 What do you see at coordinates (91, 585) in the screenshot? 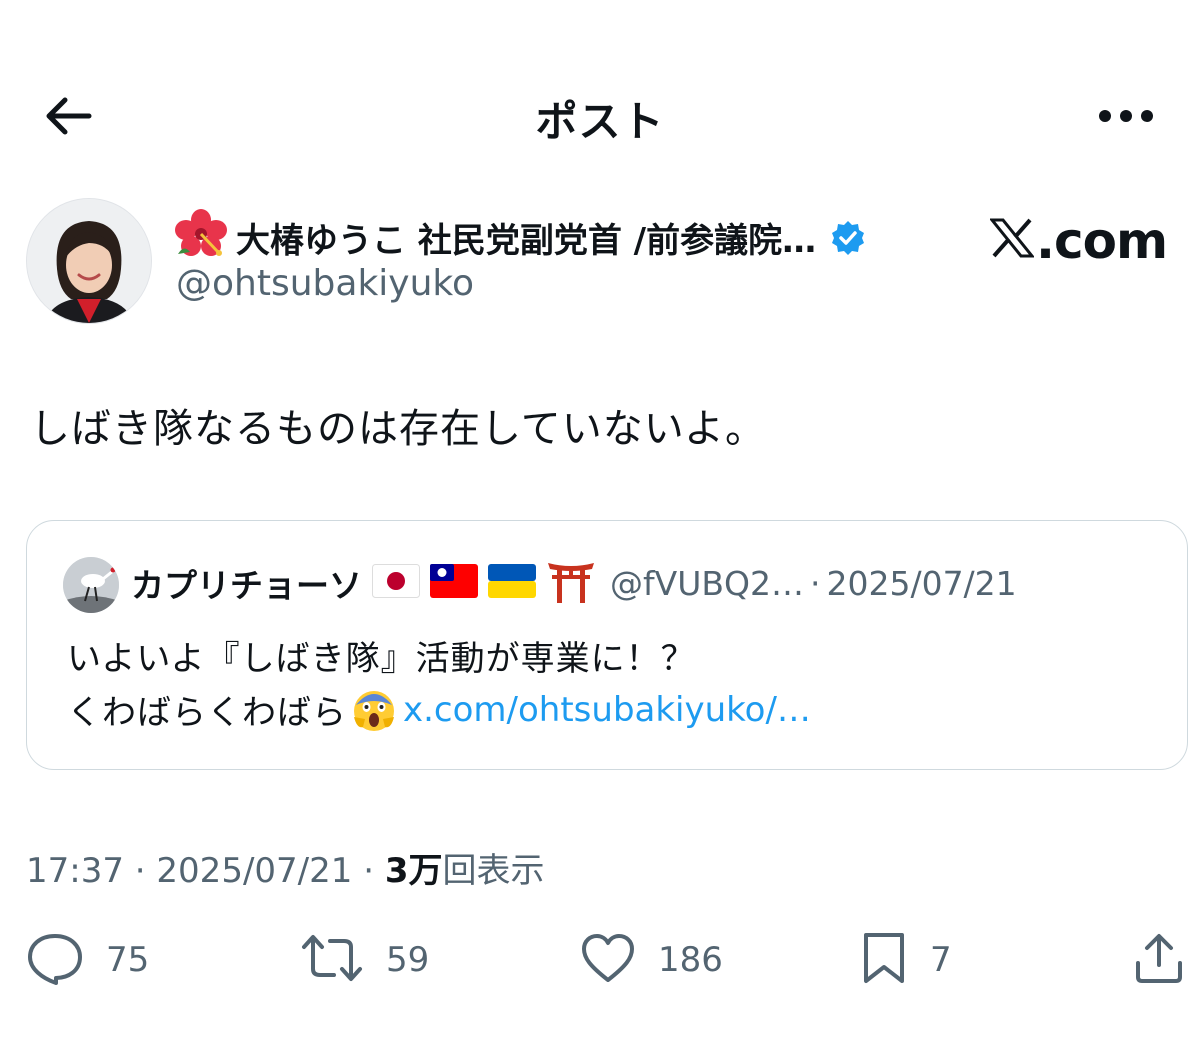
I see `quote-author-avatar` at bounding box center [91, 585].